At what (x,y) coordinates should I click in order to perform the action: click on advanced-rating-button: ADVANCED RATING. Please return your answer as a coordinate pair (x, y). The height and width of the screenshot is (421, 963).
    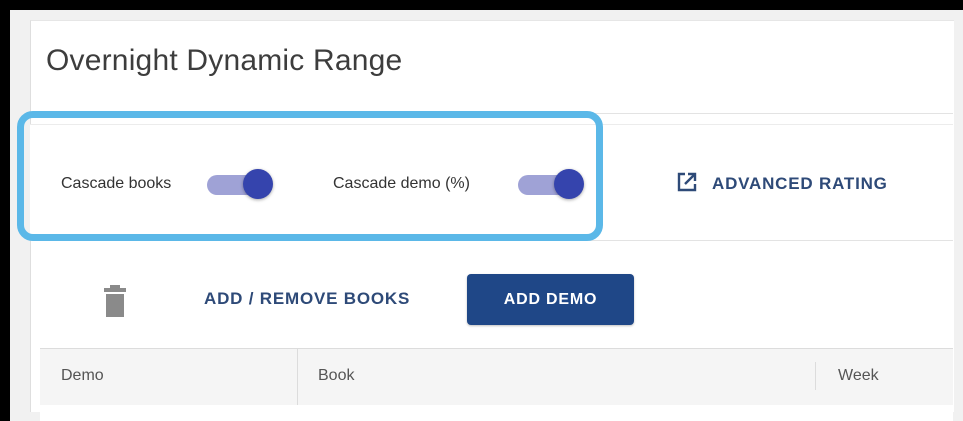
    Looking at the image, I should click on (782, 184).